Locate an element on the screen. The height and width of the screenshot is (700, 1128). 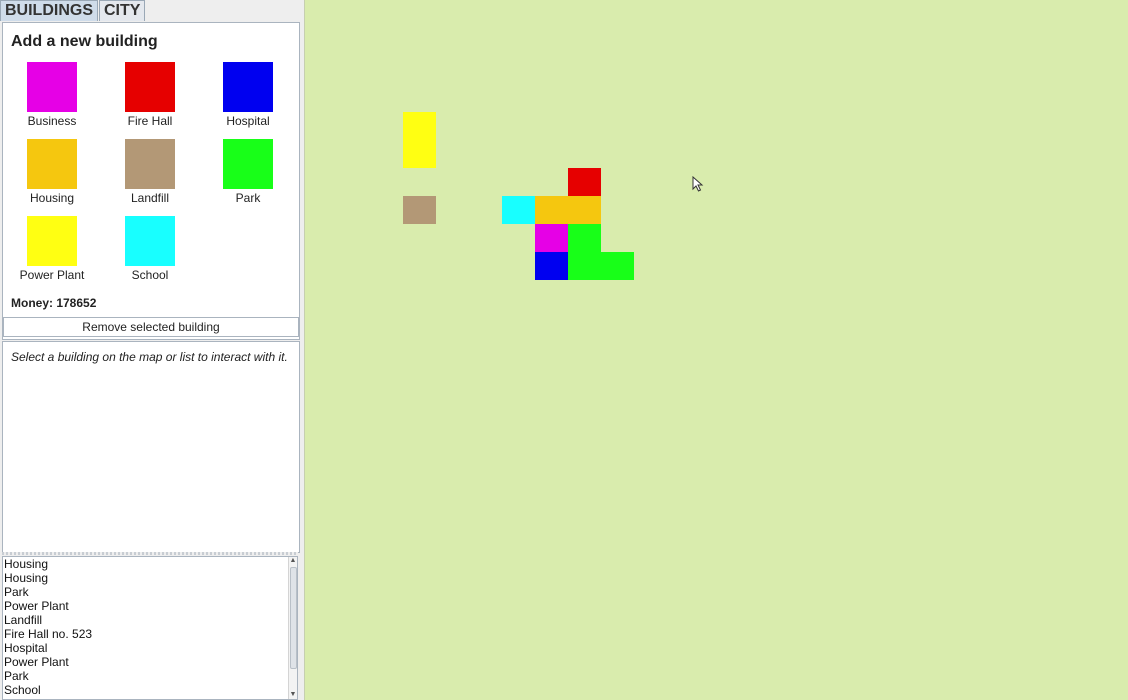
housing-swatch is located at coordinates (52, 164).